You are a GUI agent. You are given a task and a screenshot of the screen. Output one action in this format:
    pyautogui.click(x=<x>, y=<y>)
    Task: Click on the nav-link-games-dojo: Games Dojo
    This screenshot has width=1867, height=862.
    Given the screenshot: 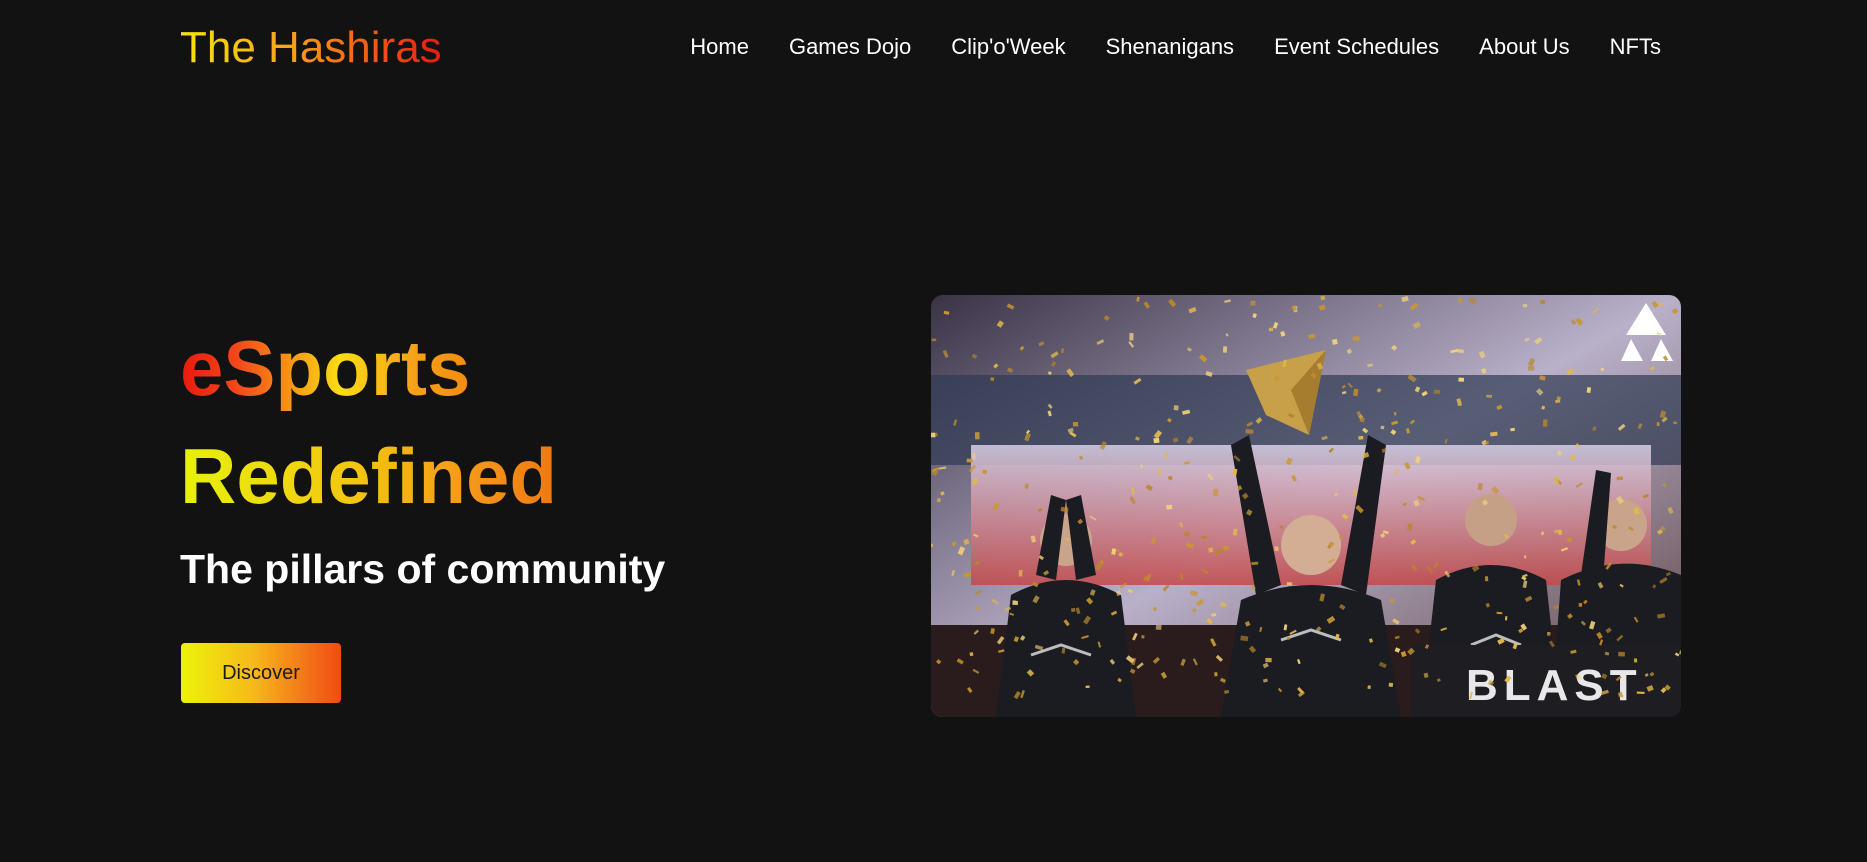 What is the action you would take?
    pyautogui.click(x=850, y=46)
    